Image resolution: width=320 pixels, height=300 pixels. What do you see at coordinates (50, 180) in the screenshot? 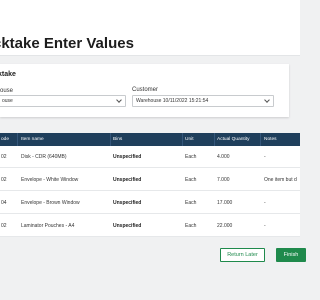
I see `row-item-name: Envelope - White Window` at bounding box center [50, 180].